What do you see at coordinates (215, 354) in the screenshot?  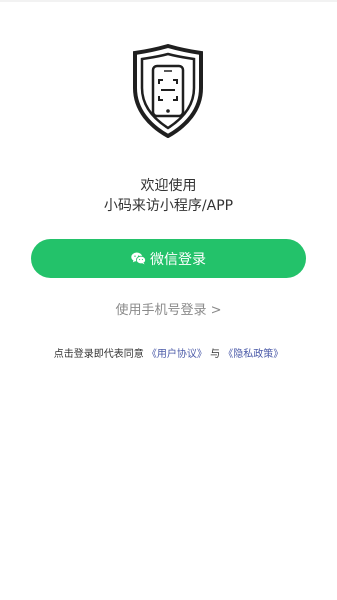 I see `agreement-conjunction: 与` at bounding box center [215, 354].